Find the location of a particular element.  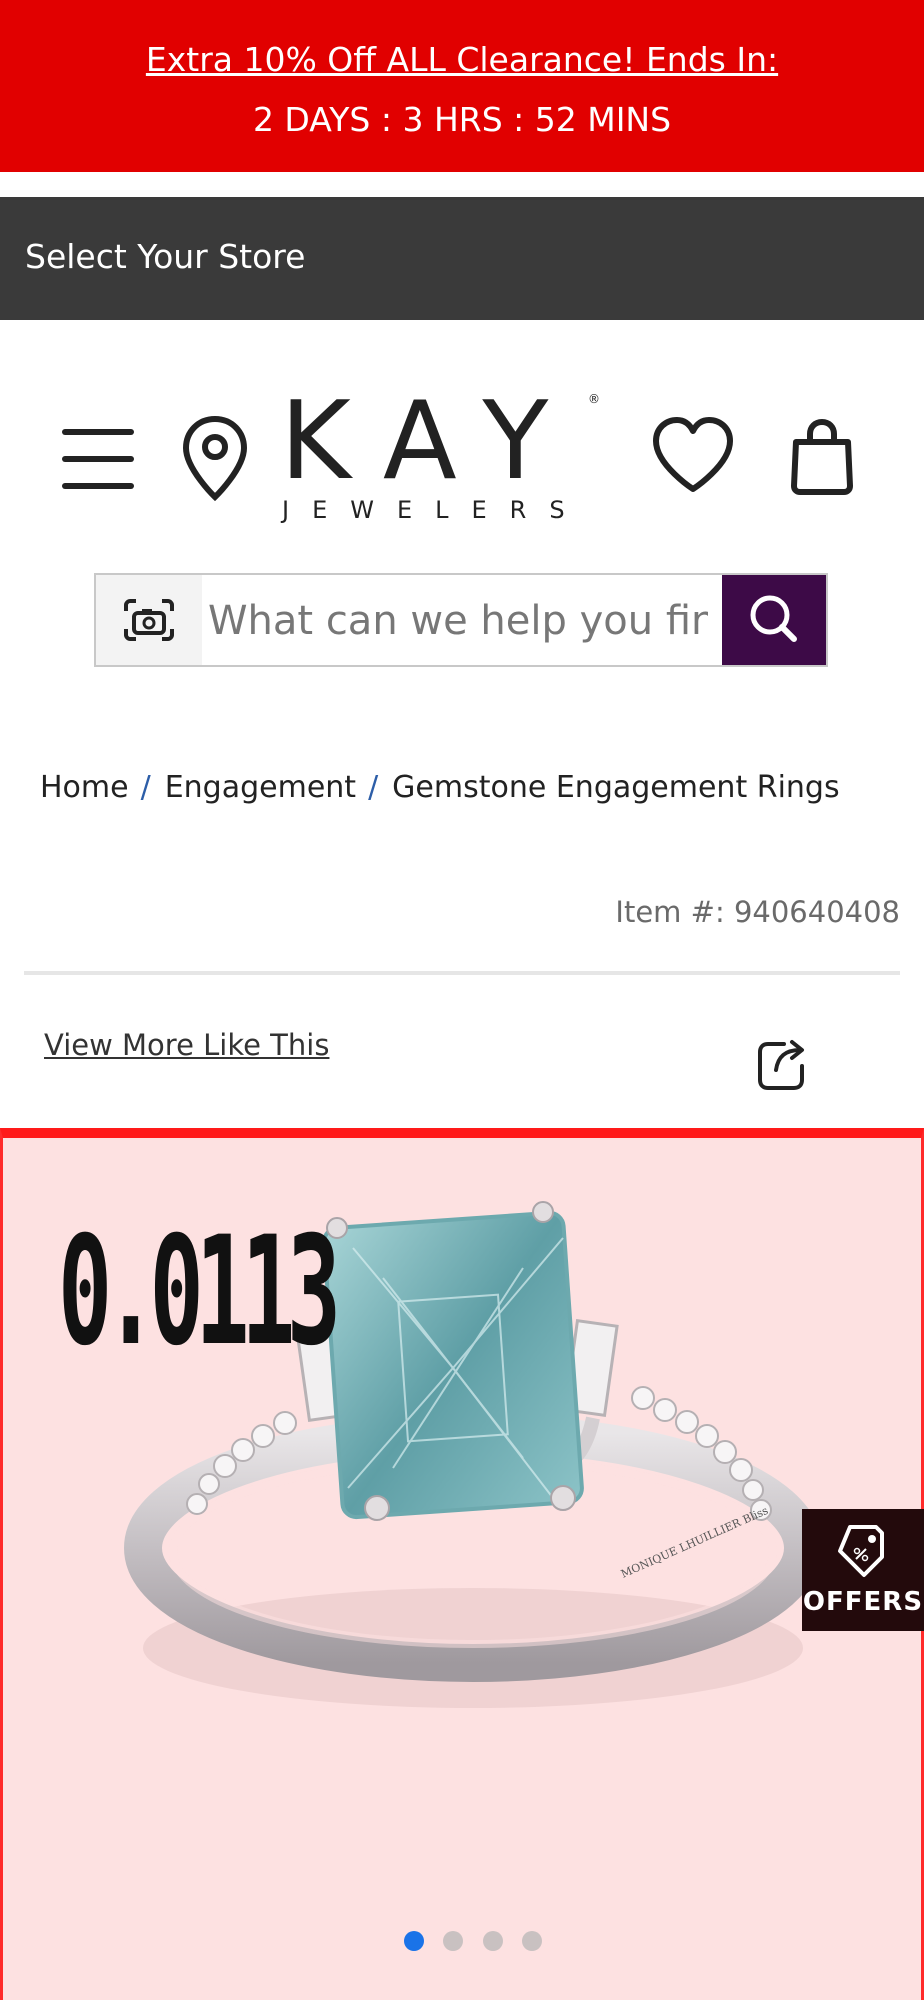

logo-registered-mark: ® is located at coordinates (594, 399).